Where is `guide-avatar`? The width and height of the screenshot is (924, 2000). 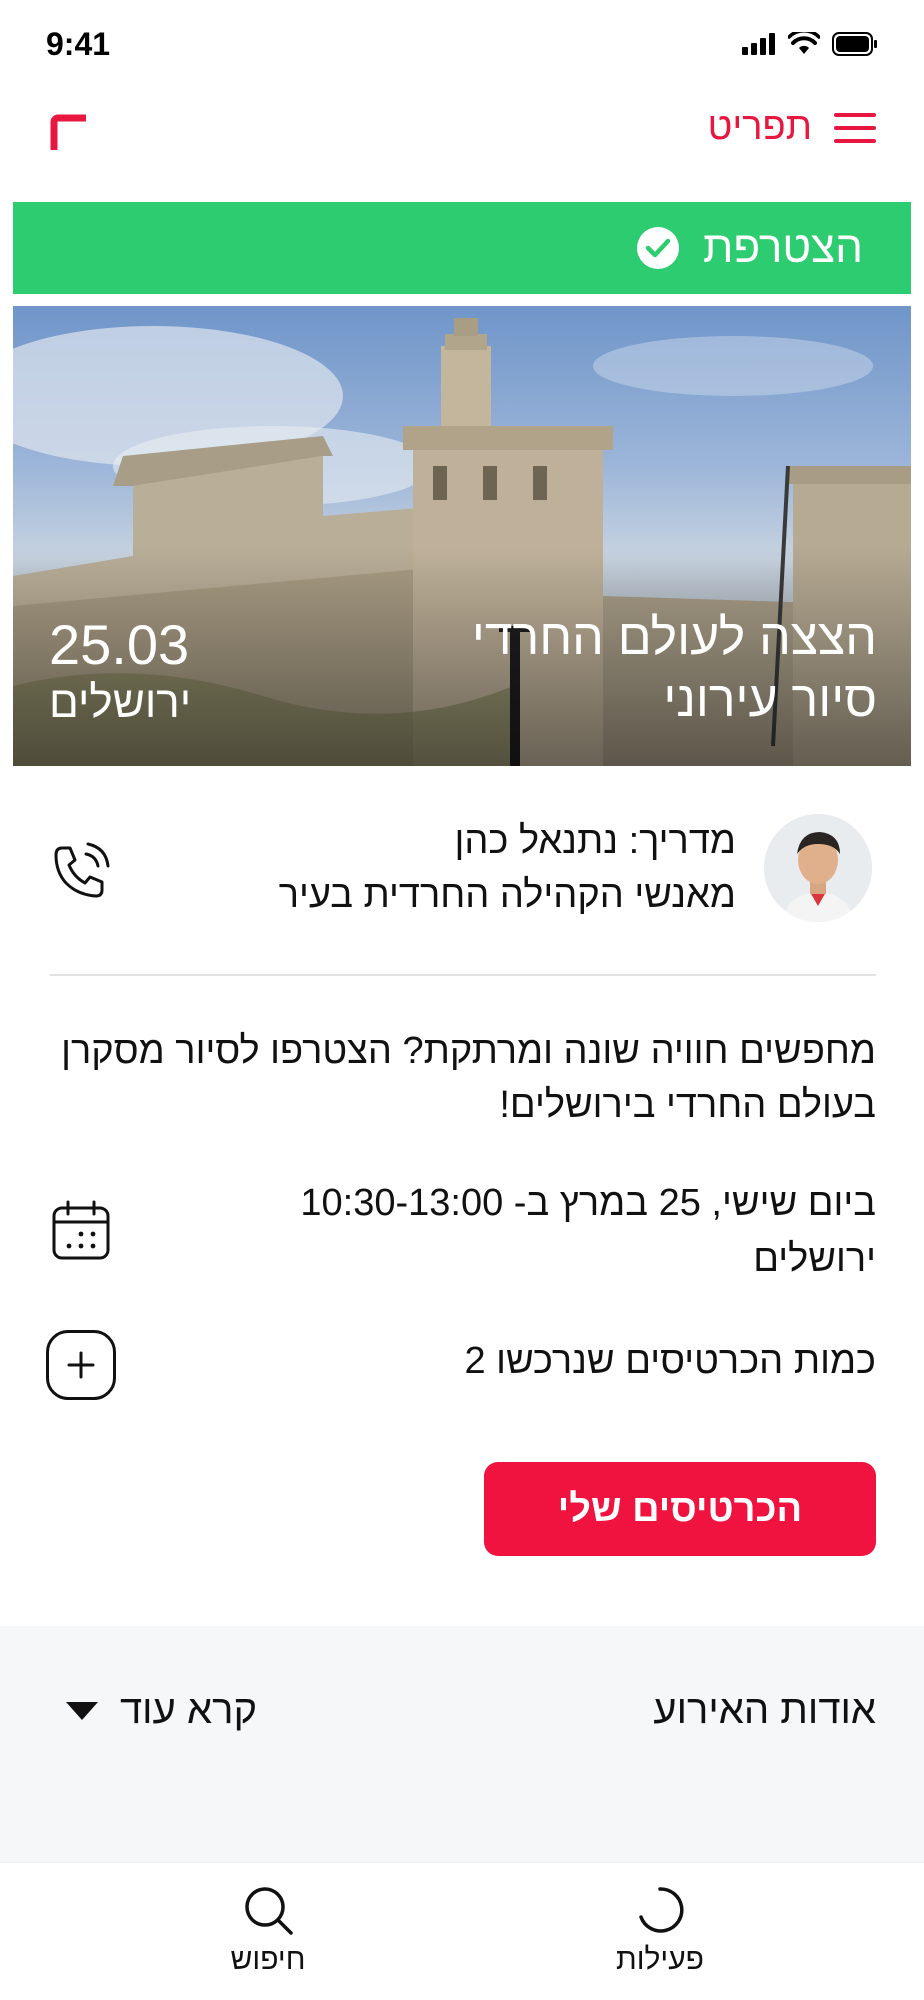 guide-avatar is located at coordinates (818, 868).